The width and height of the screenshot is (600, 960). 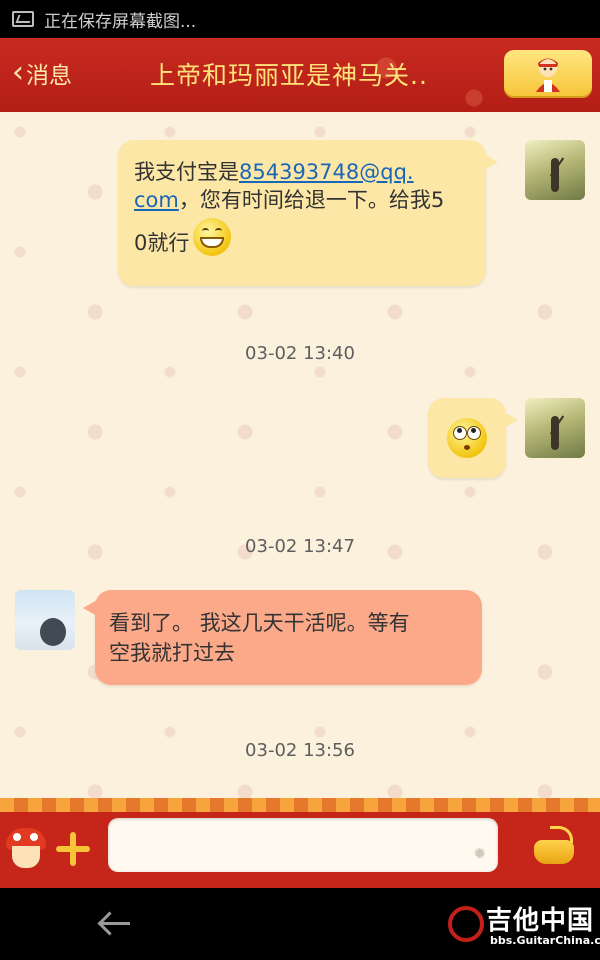 What do you see at coordinates (23, 19) in the screenshot?
I see `screenshot-icon` at bounding box center [23, 19].